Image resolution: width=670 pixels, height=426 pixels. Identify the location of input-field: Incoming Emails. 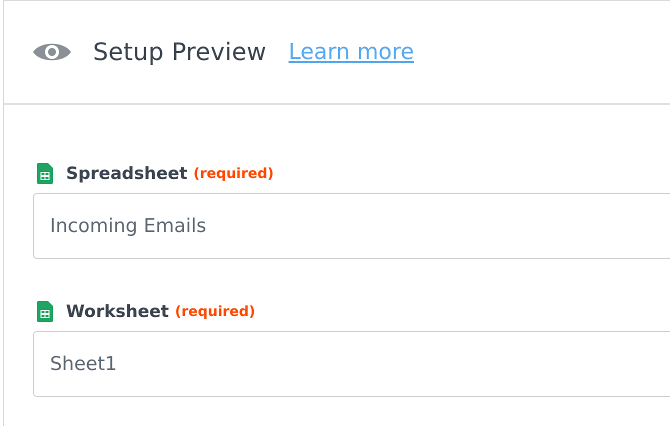
(351, 226).